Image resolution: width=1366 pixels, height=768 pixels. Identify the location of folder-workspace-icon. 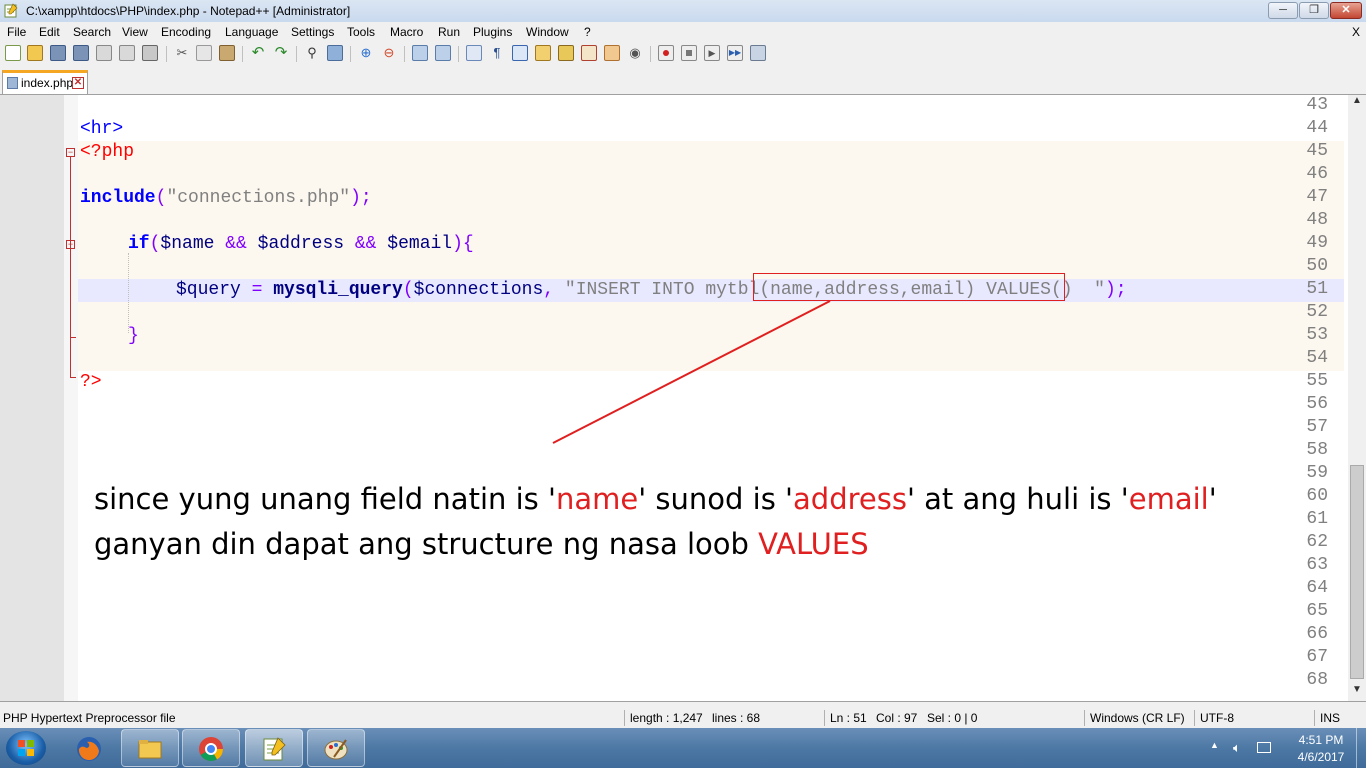
(612, 53).